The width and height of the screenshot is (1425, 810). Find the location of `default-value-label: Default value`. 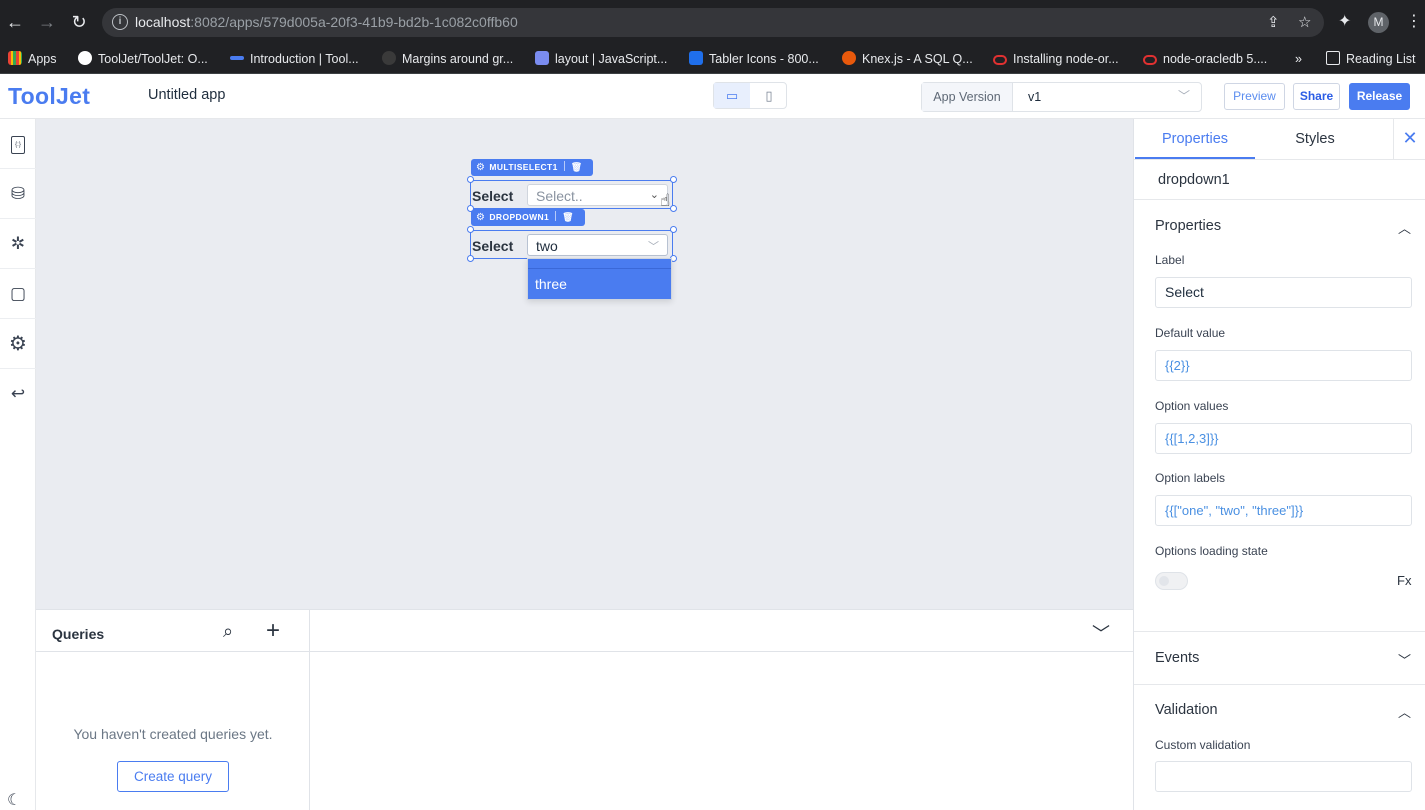

default-value-label: Default value is located at coordinates (1190, 333).